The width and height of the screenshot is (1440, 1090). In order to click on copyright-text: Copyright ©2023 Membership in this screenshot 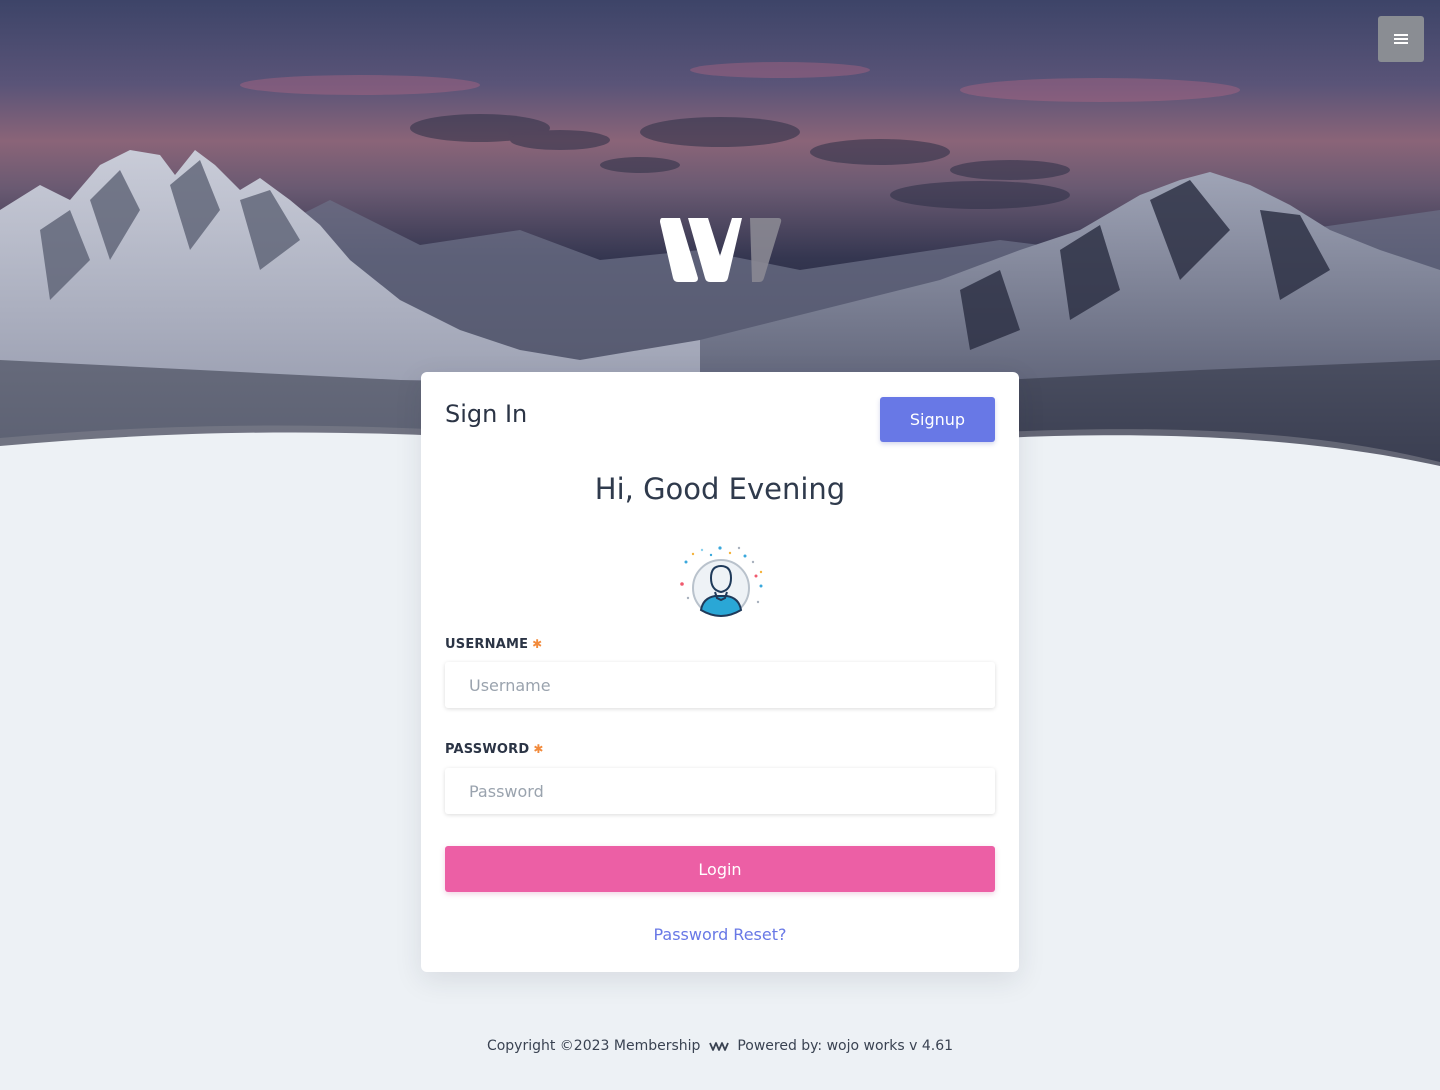, I will do `click(593, 1046)`.